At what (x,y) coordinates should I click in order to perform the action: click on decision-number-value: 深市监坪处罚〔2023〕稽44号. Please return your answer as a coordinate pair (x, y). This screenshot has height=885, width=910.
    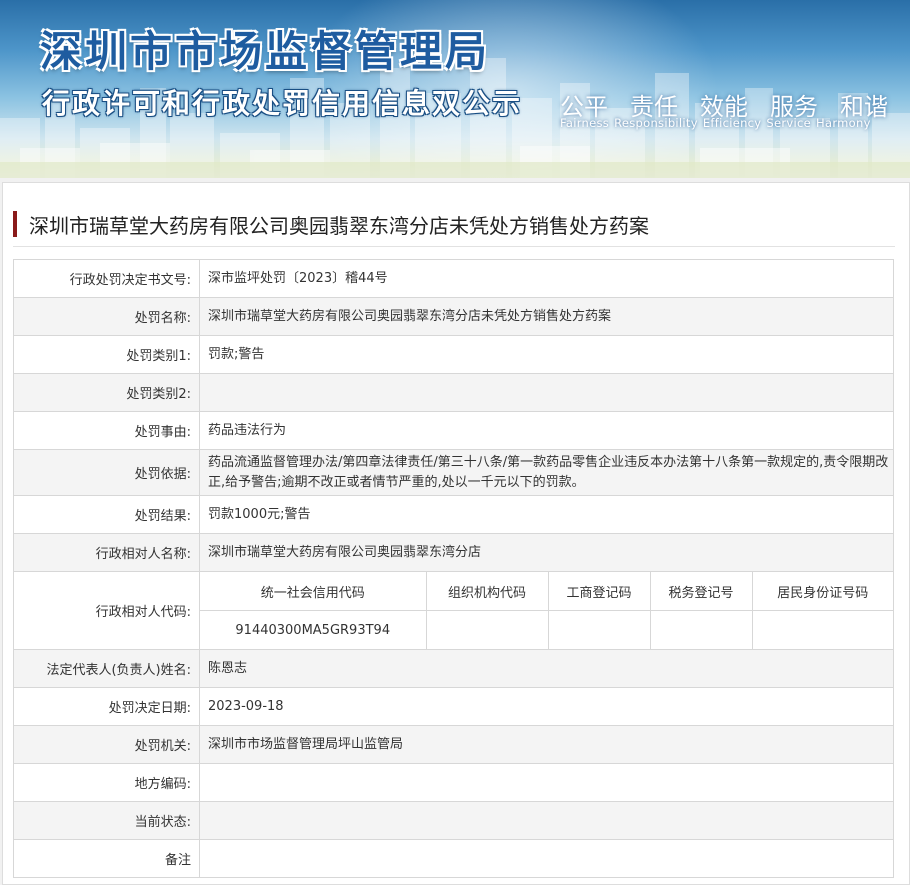
    Looking at the image, I should click on (546, 278).